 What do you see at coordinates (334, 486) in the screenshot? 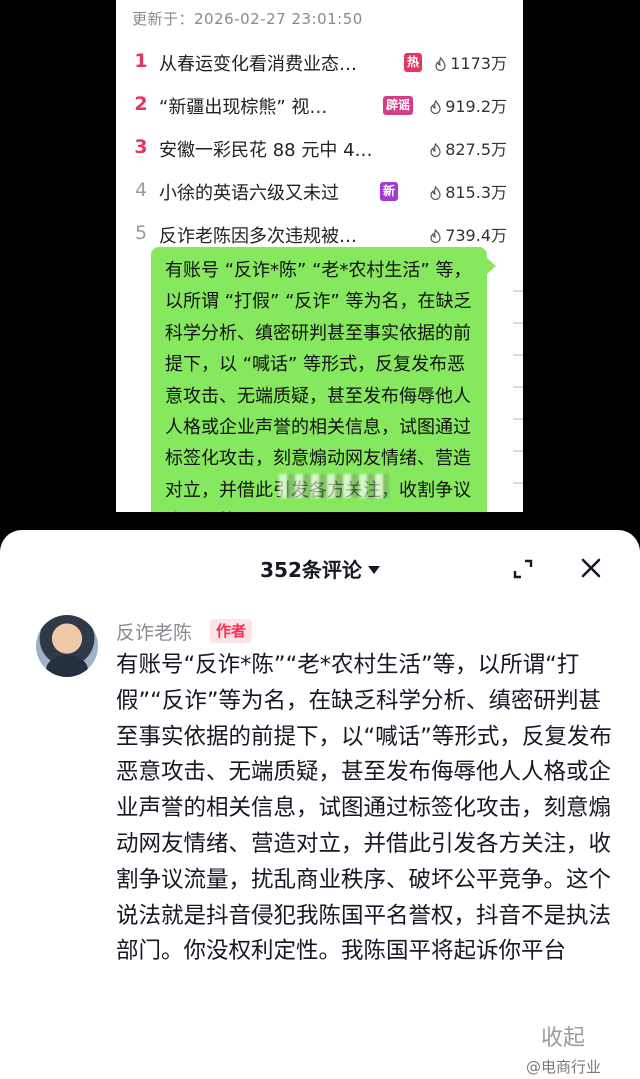
I see `mosaic-blur` at bounding box center [334, 486].